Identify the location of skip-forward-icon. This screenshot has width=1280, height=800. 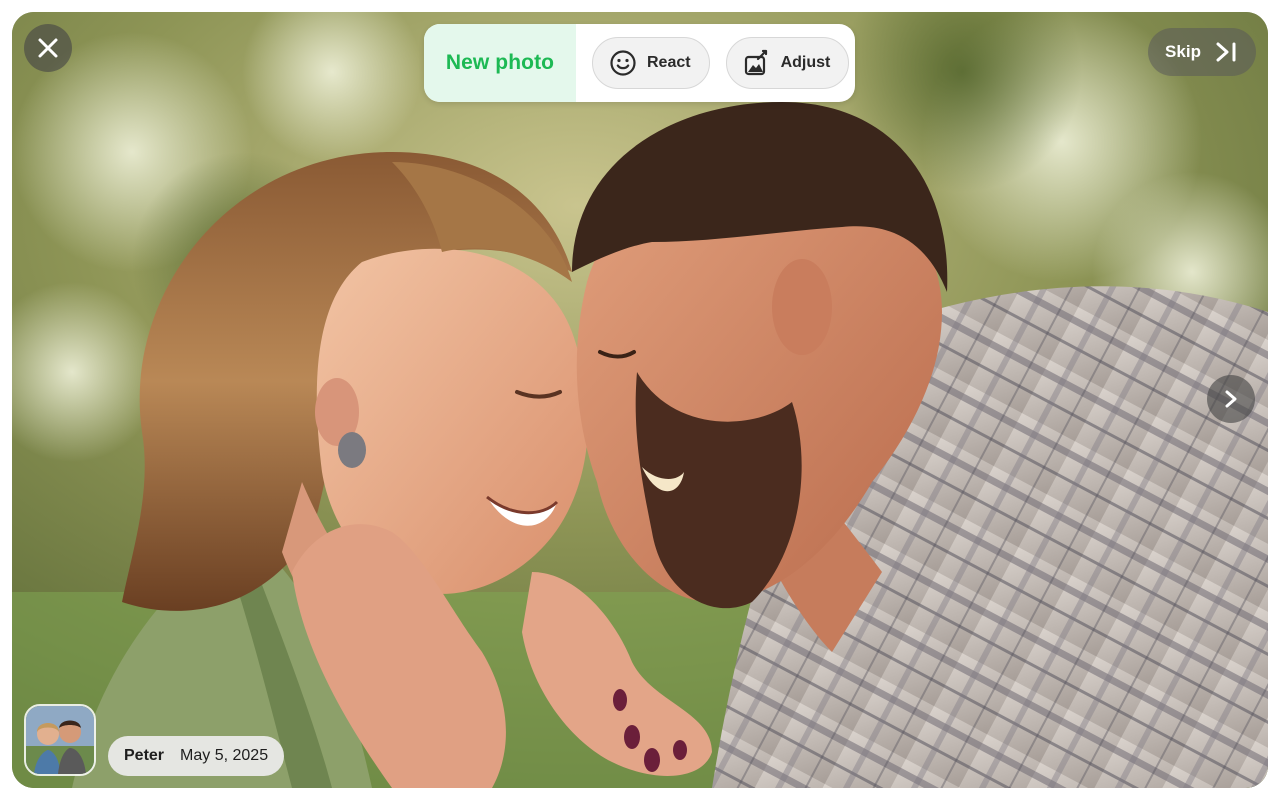
(1226, 52).